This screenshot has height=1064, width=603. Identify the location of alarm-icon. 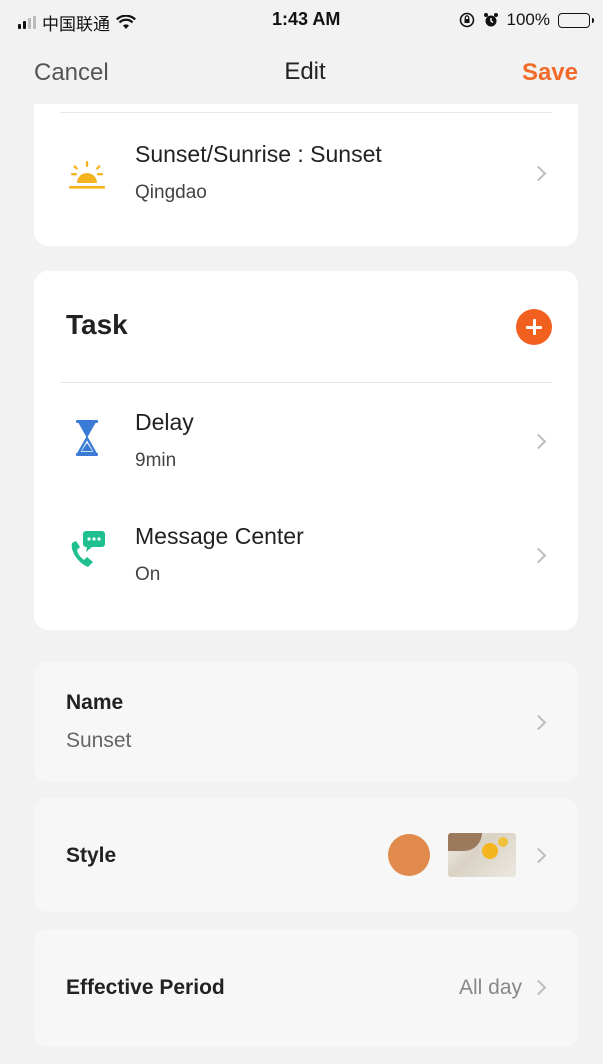
(490, 20).